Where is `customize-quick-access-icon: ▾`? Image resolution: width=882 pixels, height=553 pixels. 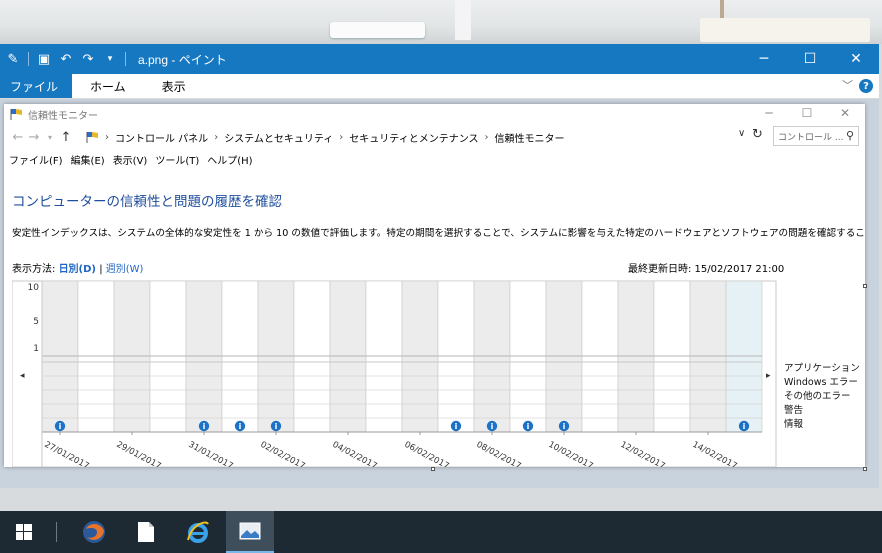 customize-quick-access-icon: ▾ is located at coordinates (110, 59).